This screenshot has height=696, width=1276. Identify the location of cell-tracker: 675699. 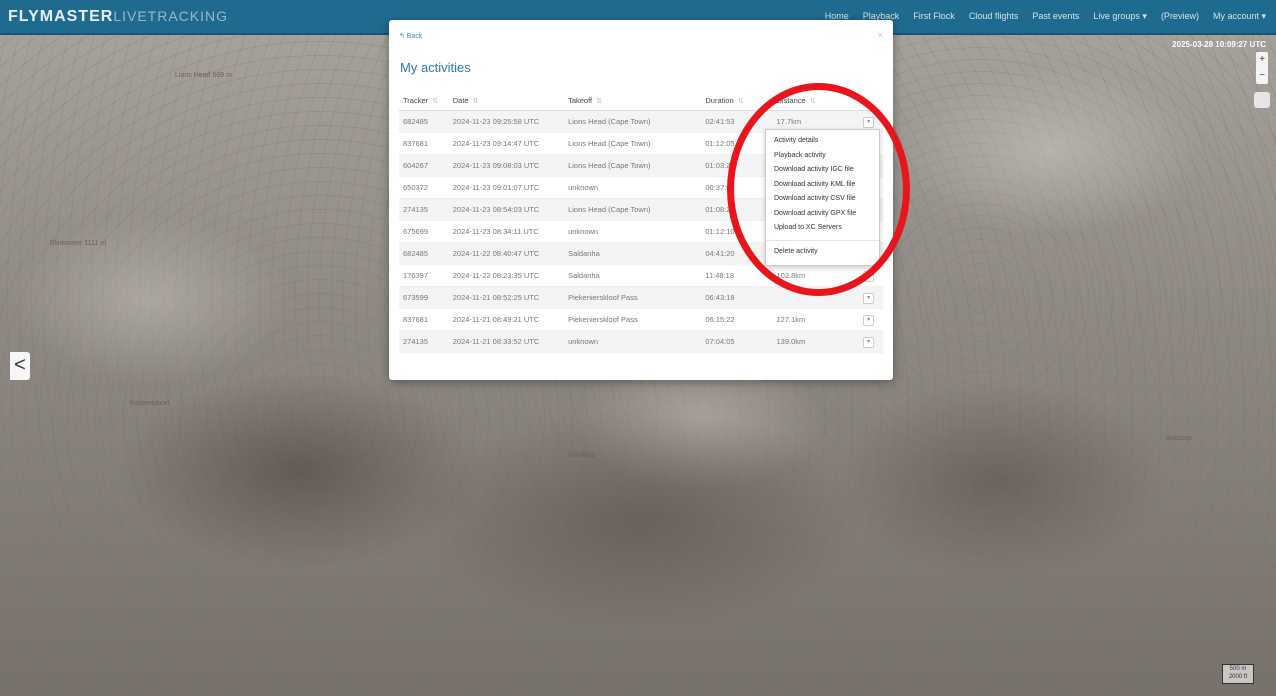
(424, 231).